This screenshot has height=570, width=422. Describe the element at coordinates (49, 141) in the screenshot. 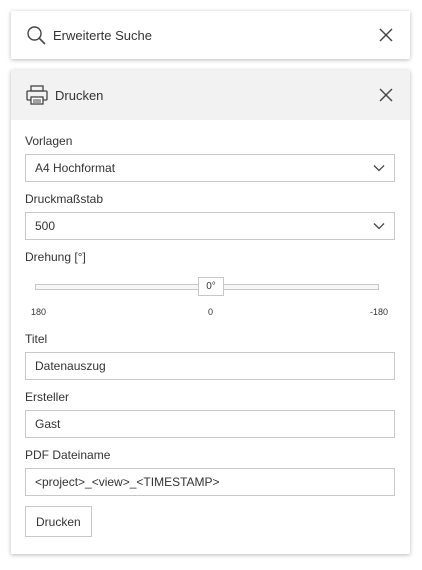

I see `templates-label: Vorlagen` at that location.